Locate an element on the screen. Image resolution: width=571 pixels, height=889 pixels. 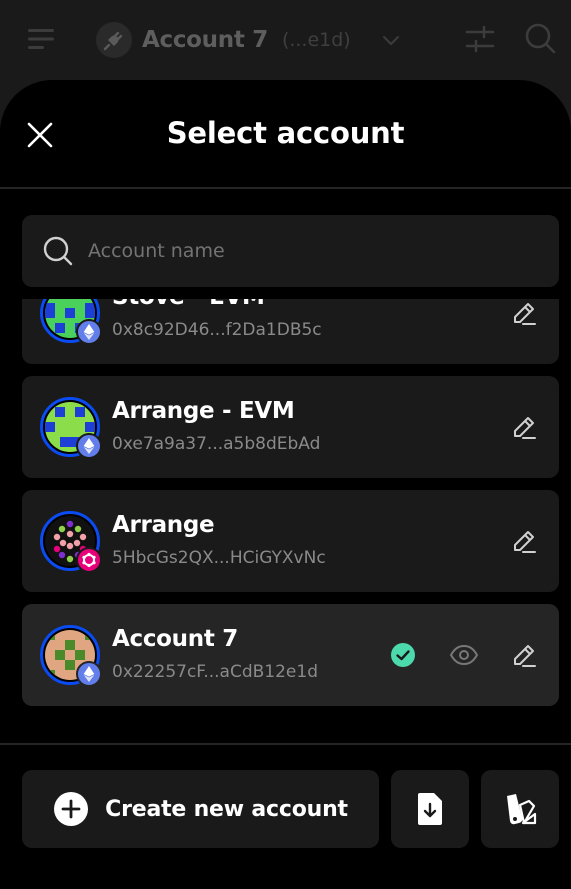
file-download-icon is located at coordinates (430, 809).